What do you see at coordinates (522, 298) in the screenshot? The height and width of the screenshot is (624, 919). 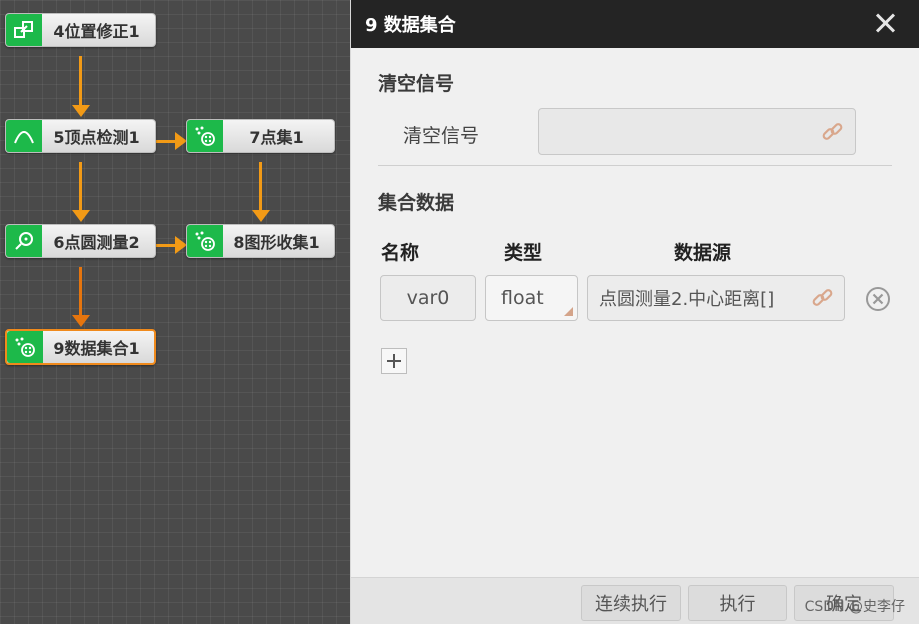 I see `row-type-value: float` at bounding box center [522, 298].